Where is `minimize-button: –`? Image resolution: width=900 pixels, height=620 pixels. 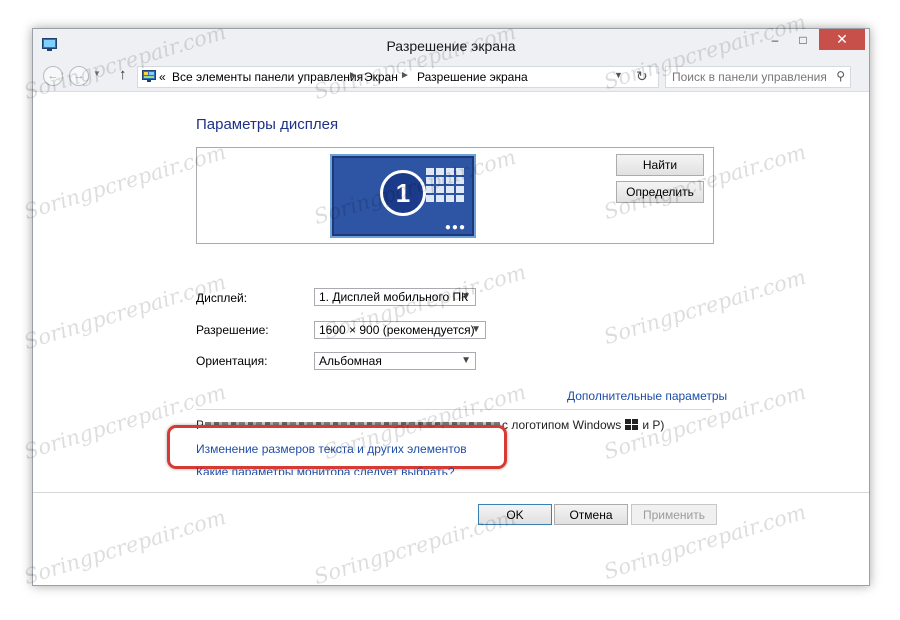 minimize-button: – is located at coordinates (775, 40).